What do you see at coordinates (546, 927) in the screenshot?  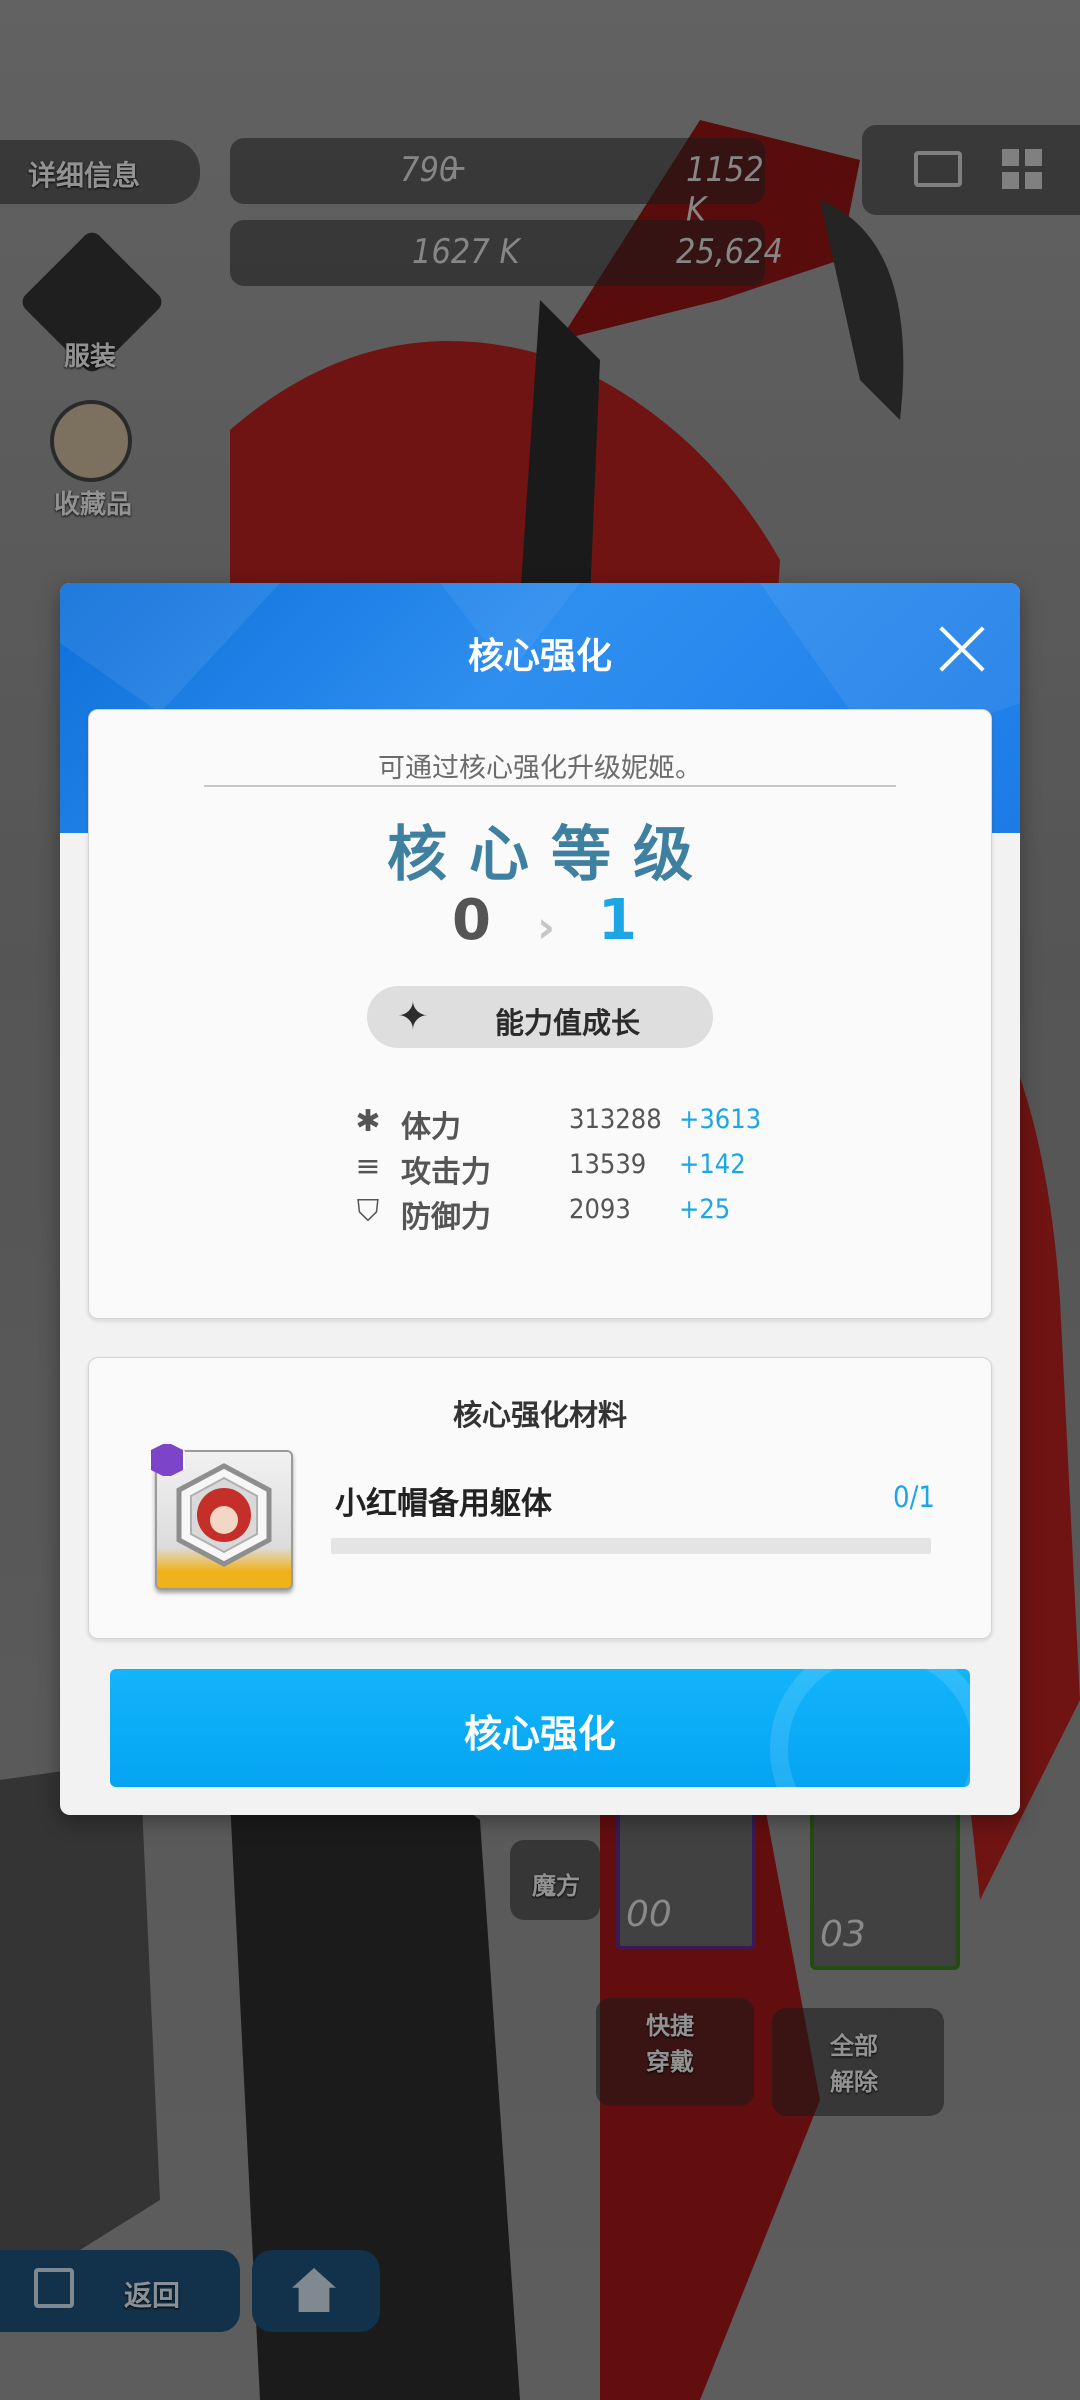 I see `chevron-right-icon: ›` at bounding box center [546, 927].